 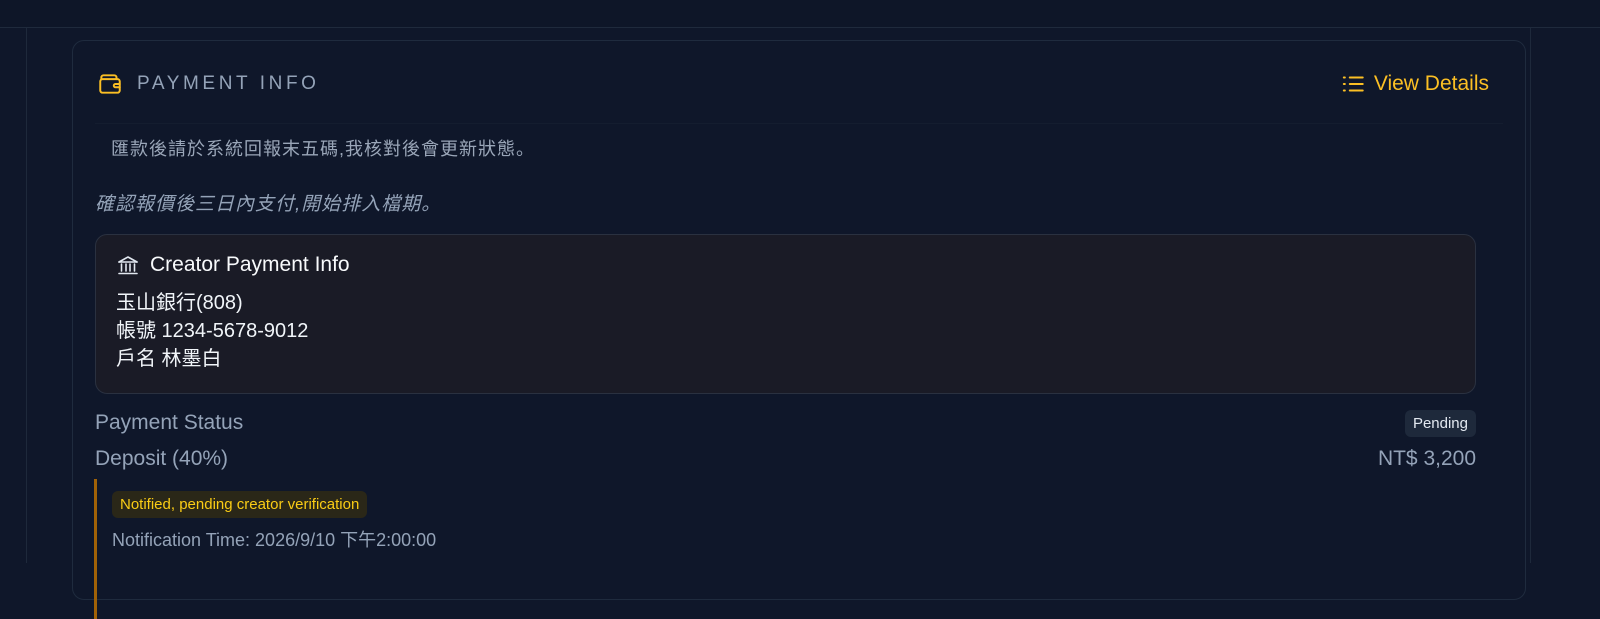 I want to click on top-bar, so click(x=800, y=14).